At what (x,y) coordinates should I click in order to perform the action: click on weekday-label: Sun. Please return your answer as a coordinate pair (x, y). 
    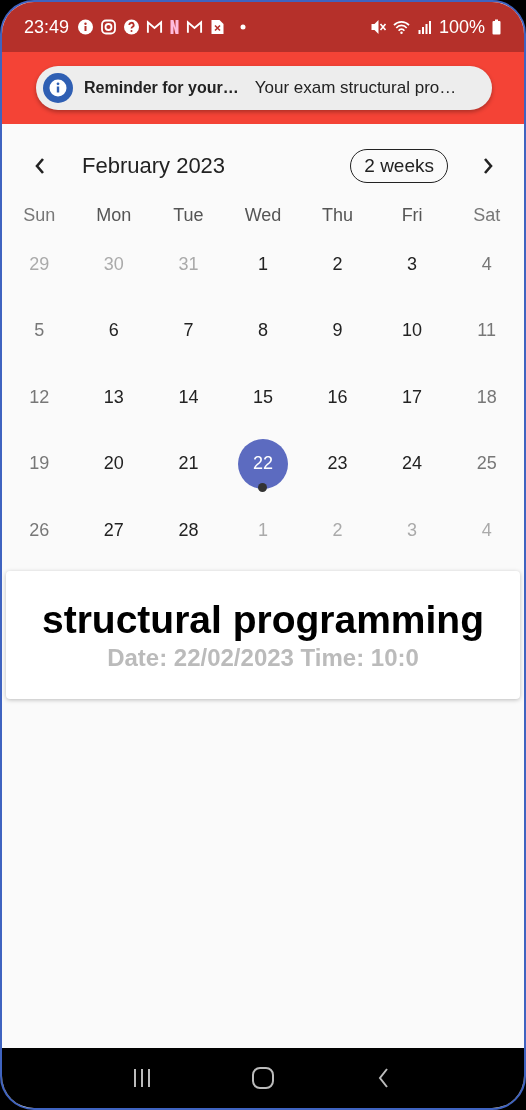
    Looking at the image, I should click on (39, 215).